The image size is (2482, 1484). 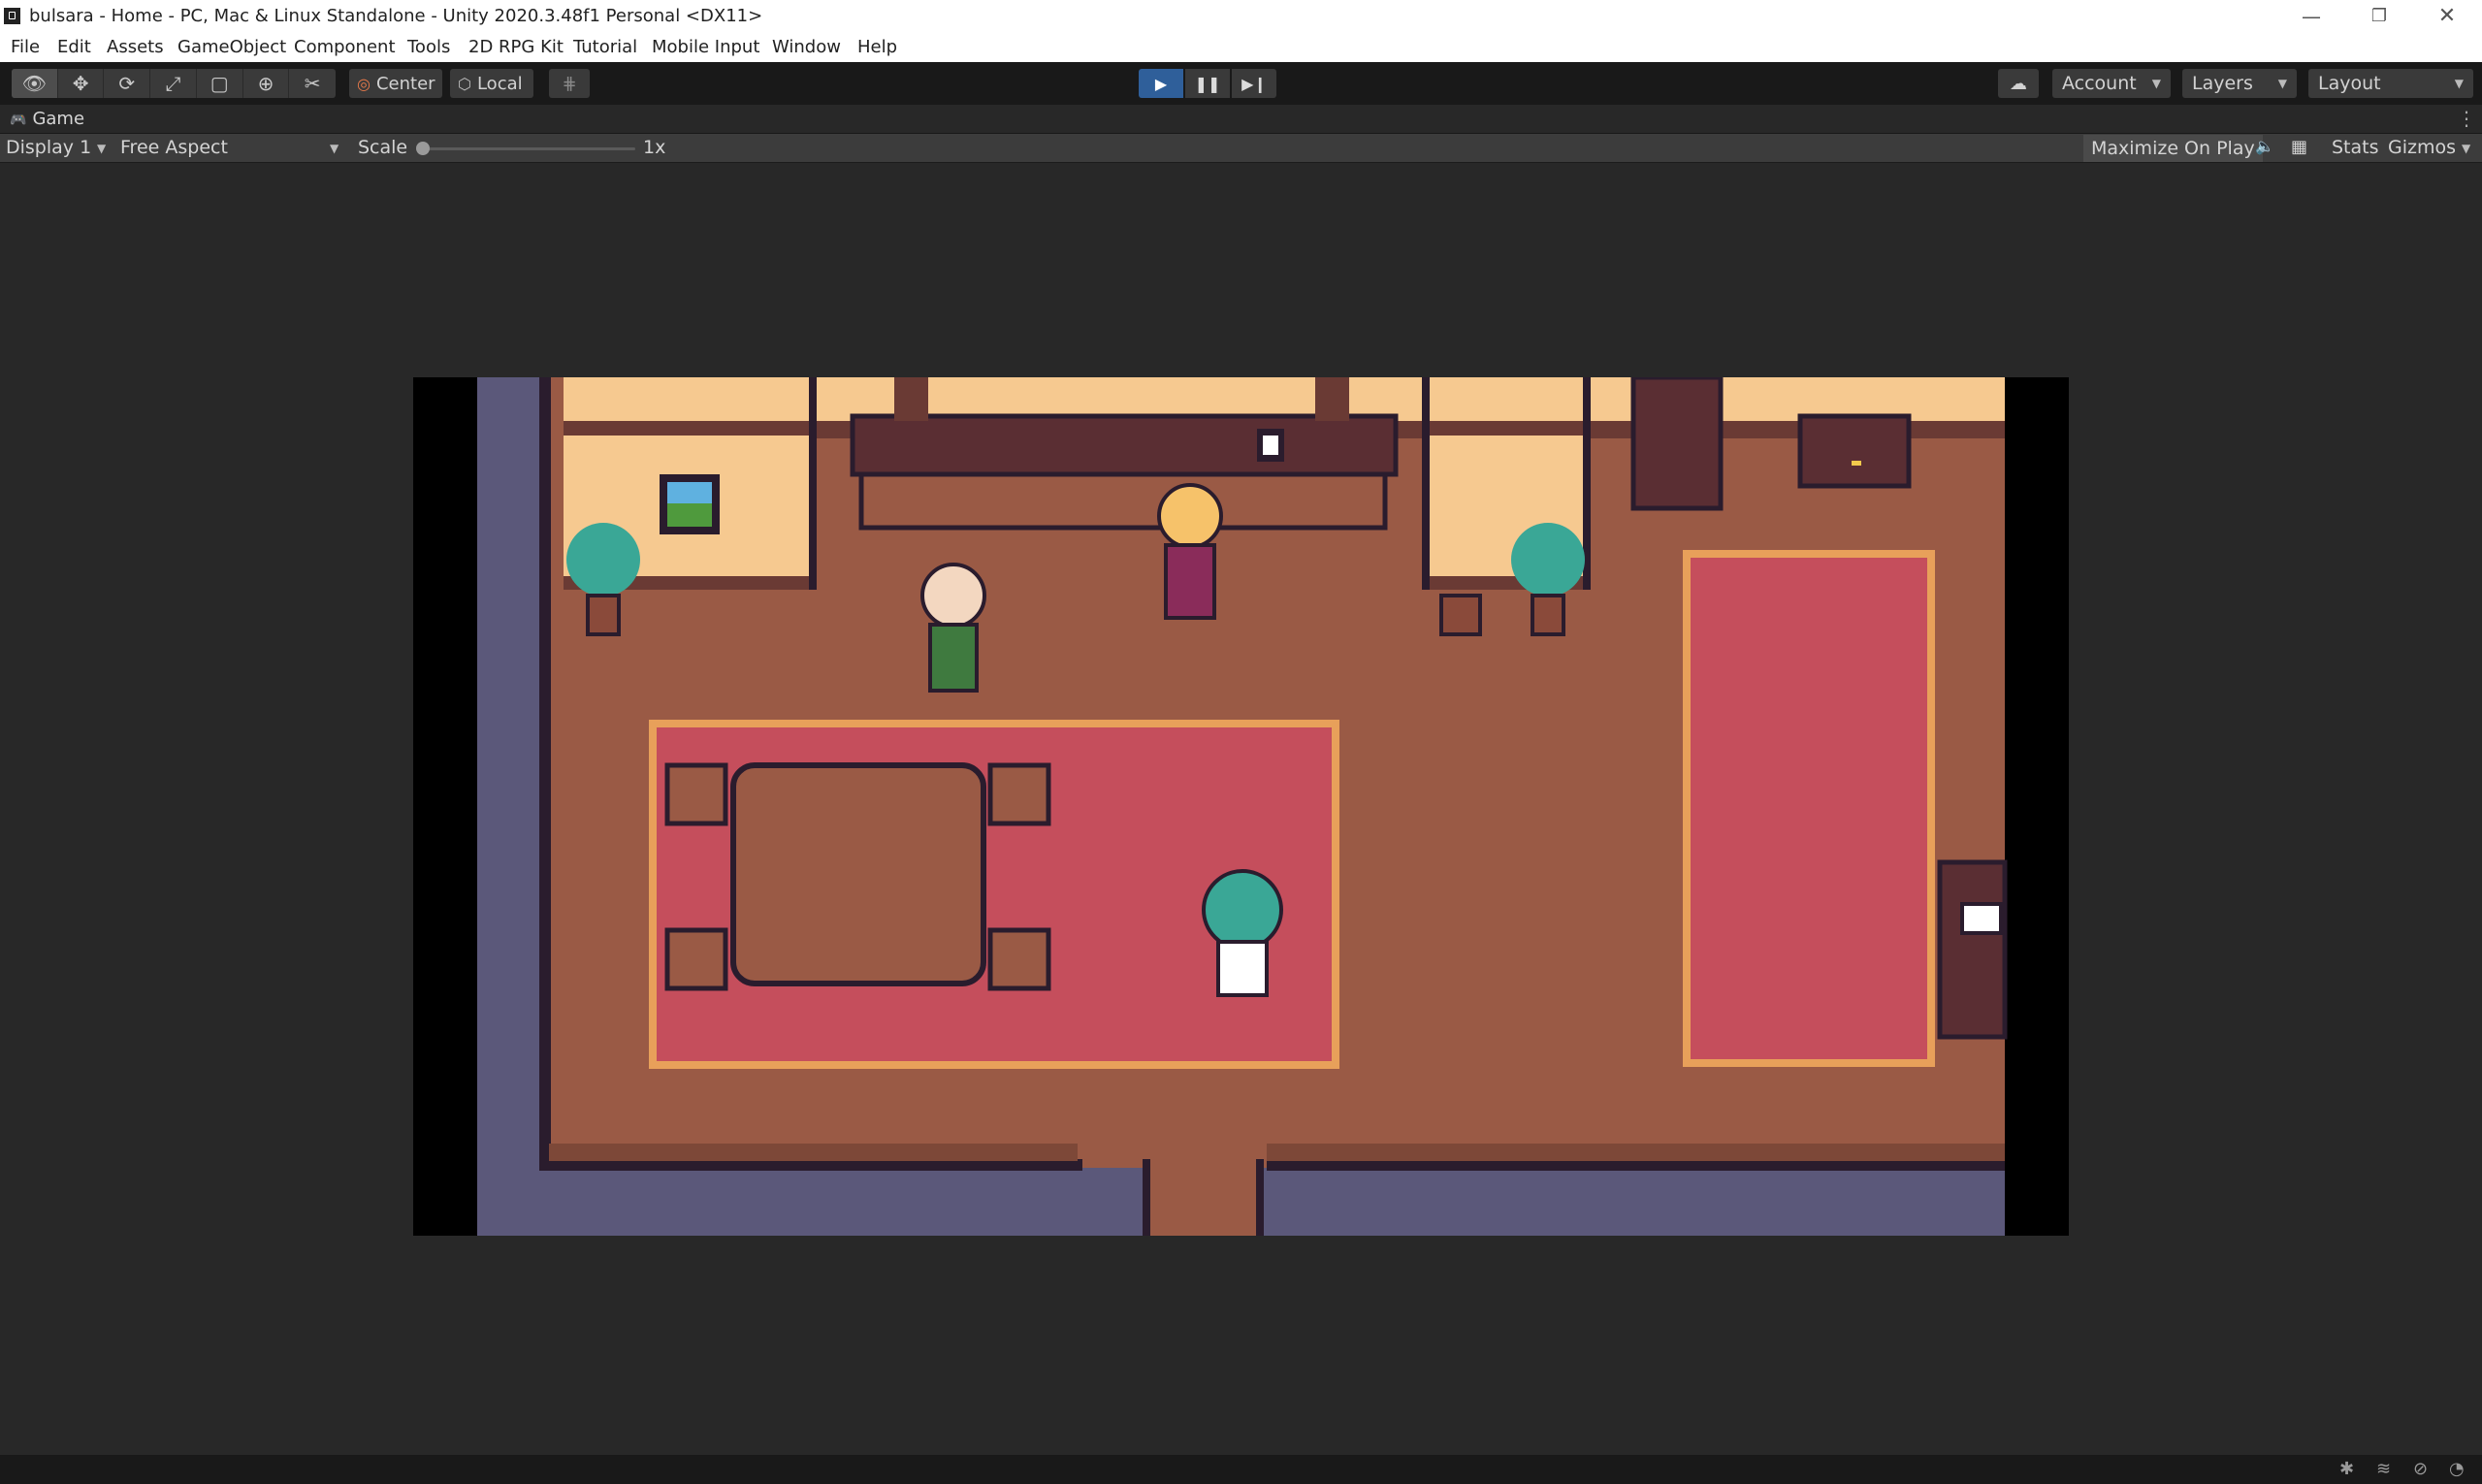 I want to click on progress-icon: ◔, so click(x=2457, y=1469).